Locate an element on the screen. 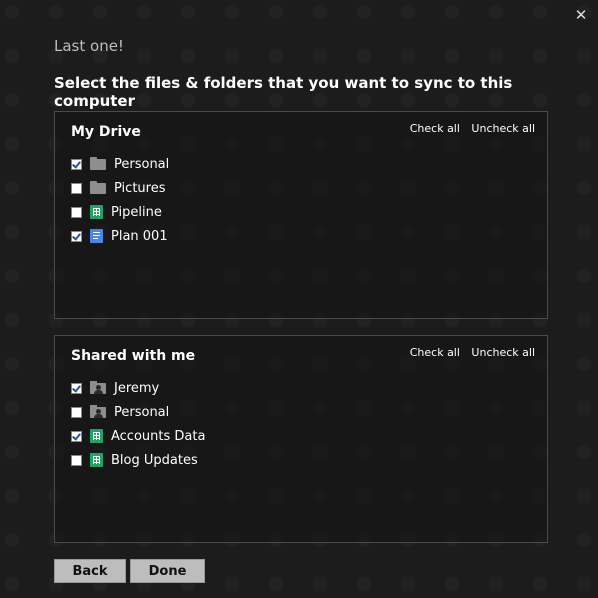 The width and height of the screenshot is (598, 598). my-drive-check-all-link: Check all is located at coordinates (435, 128).